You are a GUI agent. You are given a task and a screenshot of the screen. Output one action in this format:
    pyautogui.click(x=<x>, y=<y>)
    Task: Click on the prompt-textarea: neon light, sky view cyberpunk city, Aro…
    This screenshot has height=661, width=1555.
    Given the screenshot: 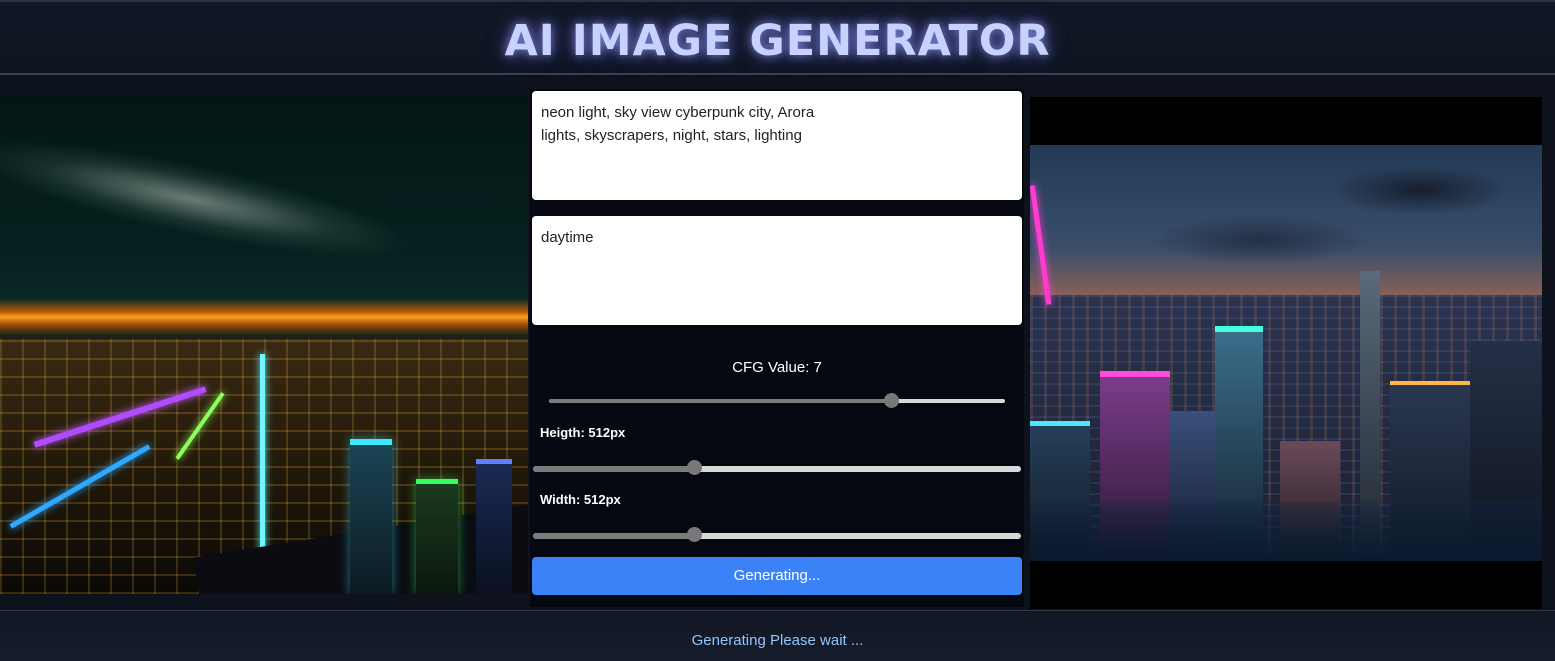 What is the action you would take?
    pyautogui.click(x=777, y=145)
    